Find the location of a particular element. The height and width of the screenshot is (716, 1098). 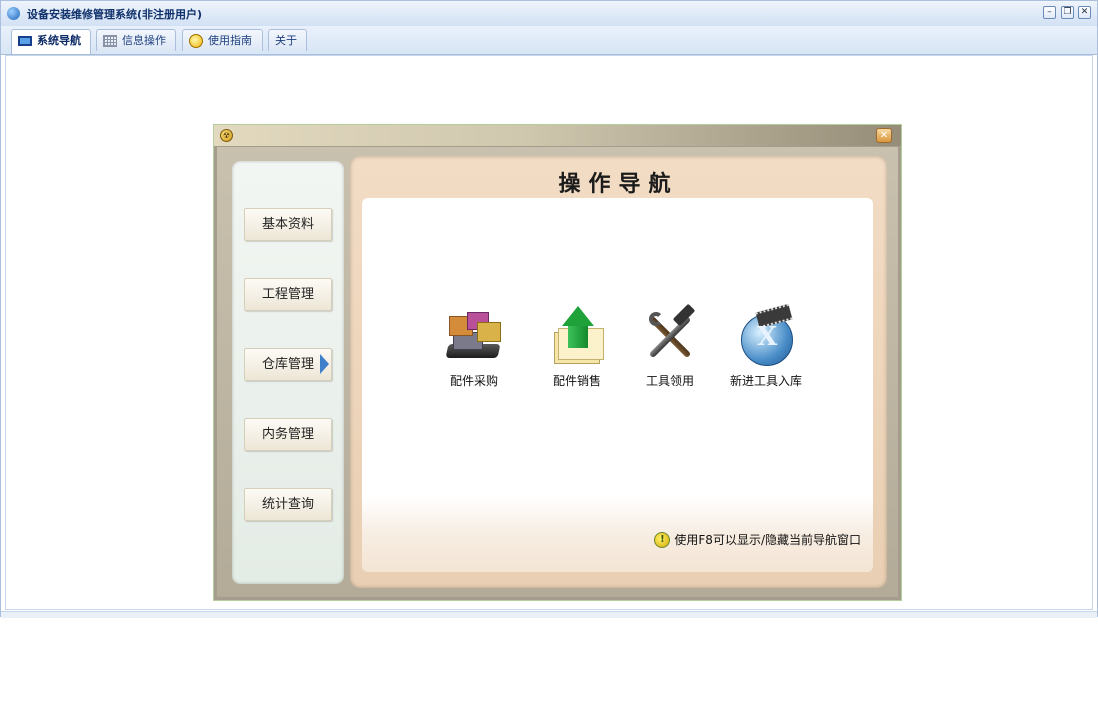

function-label: 工具领用 is located at coordinates (669, 381).